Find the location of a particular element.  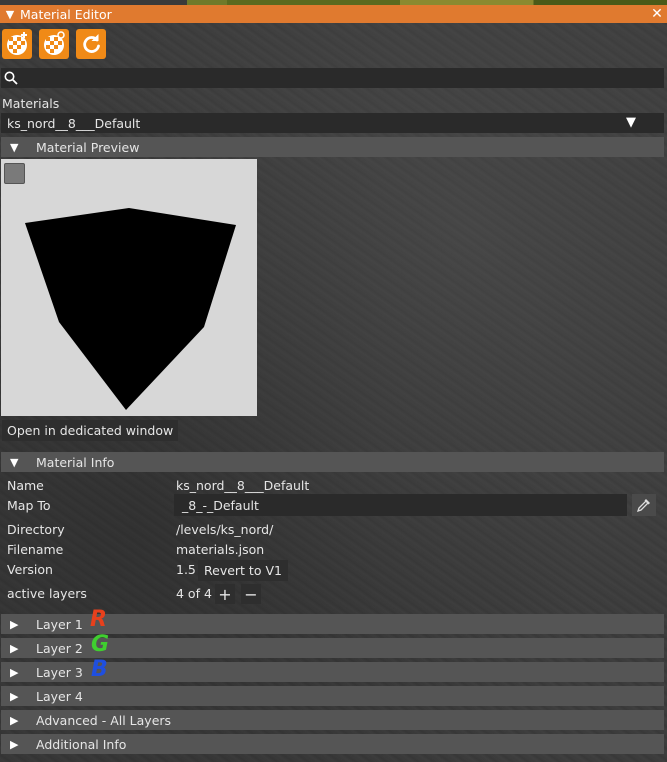

annotation-g: G is located at coordinates (100, 644).